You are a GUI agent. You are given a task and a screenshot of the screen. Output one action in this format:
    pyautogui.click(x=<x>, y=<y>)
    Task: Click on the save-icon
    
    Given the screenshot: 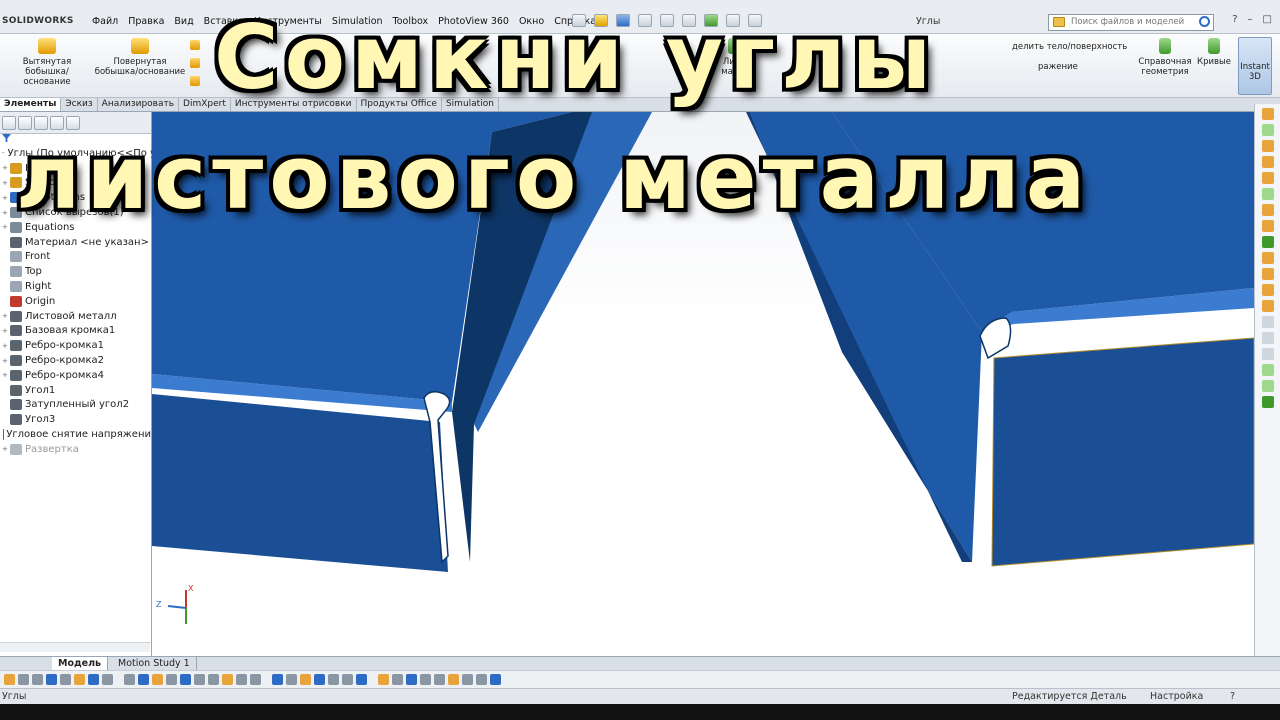 What is the action you would take?
    pyautogui.click(x=623, y=20)
    